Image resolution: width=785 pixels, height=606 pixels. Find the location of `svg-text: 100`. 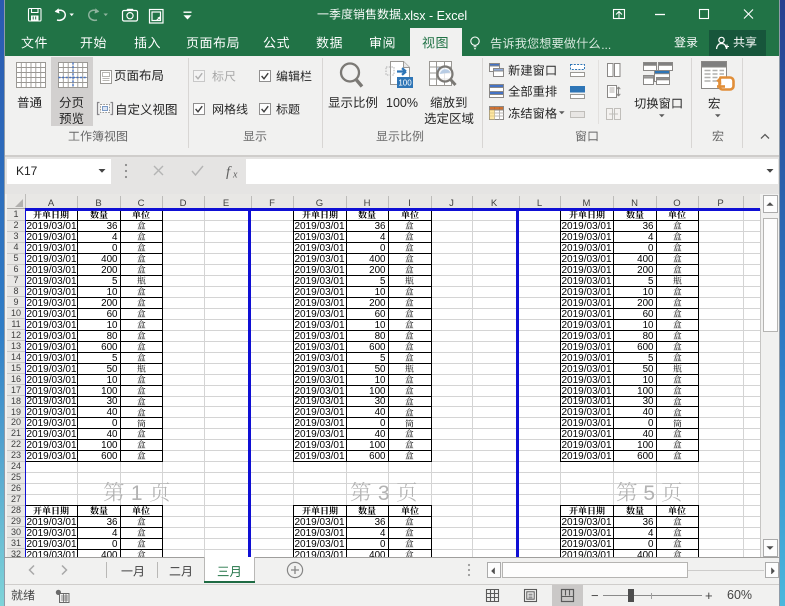

svg-text: 100 is located at coordinates (405, 83).